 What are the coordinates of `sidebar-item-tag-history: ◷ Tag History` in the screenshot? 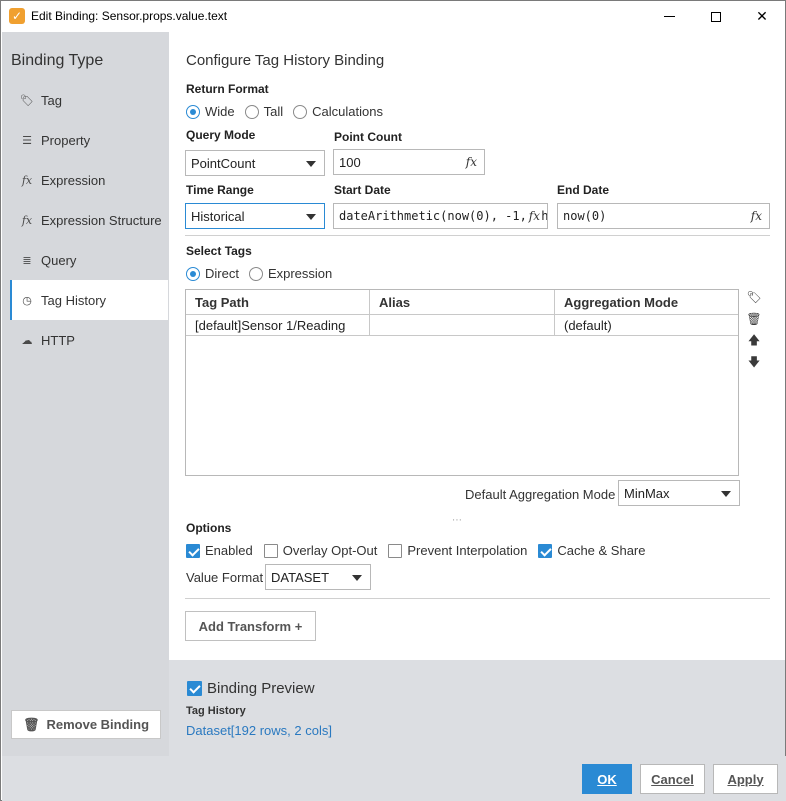 It's located at (89, 300).